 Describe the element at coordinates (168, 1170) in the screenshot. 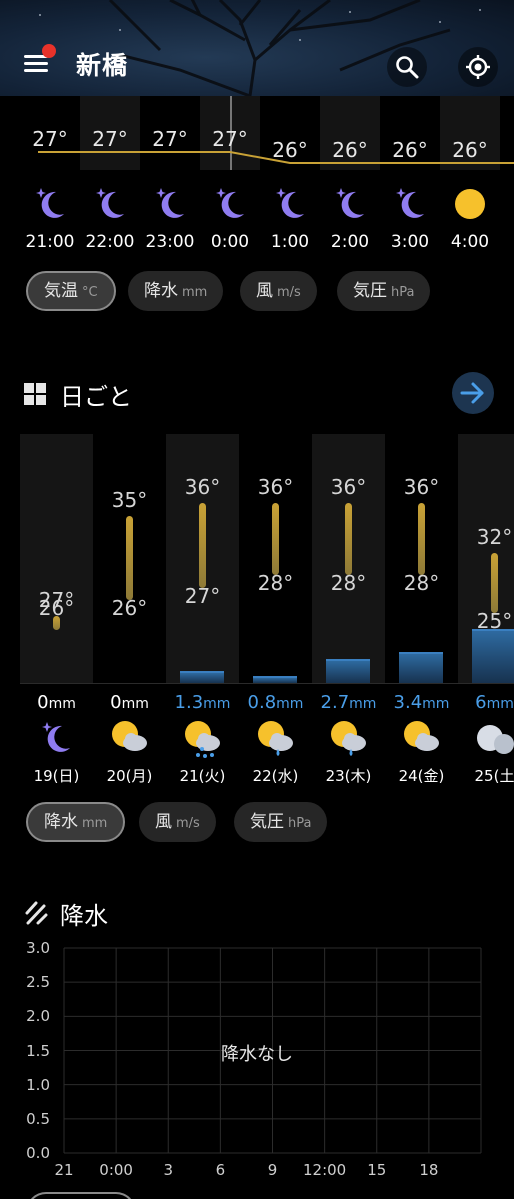

I see `x-tick-label: 3` at that location.